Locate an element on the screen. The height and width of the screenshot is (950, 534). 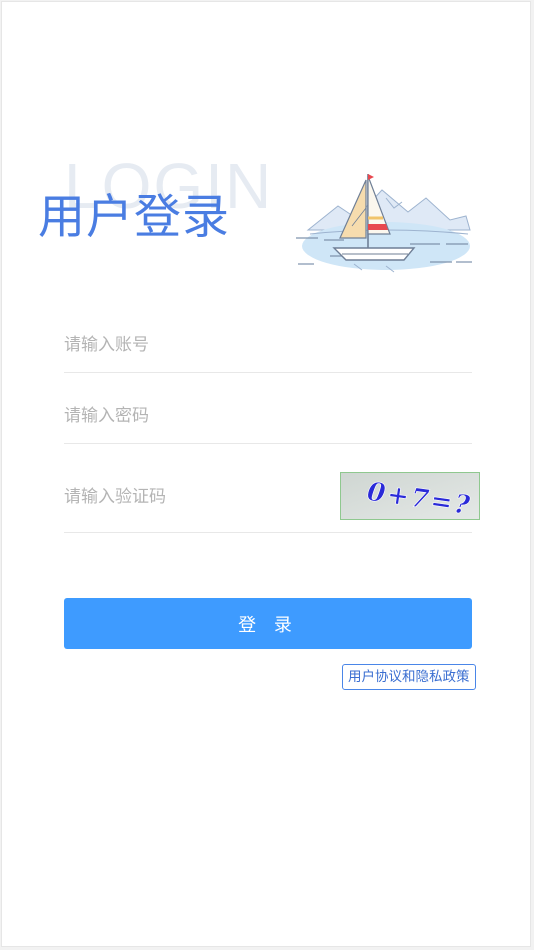
captcha-graphic: 0+7=? is located at coordinates (410, 496).